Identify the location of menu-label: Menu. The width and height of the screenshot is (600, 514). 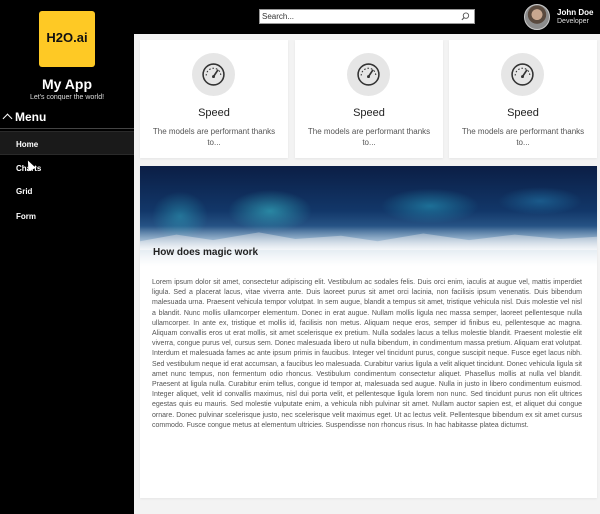
(31, 117).